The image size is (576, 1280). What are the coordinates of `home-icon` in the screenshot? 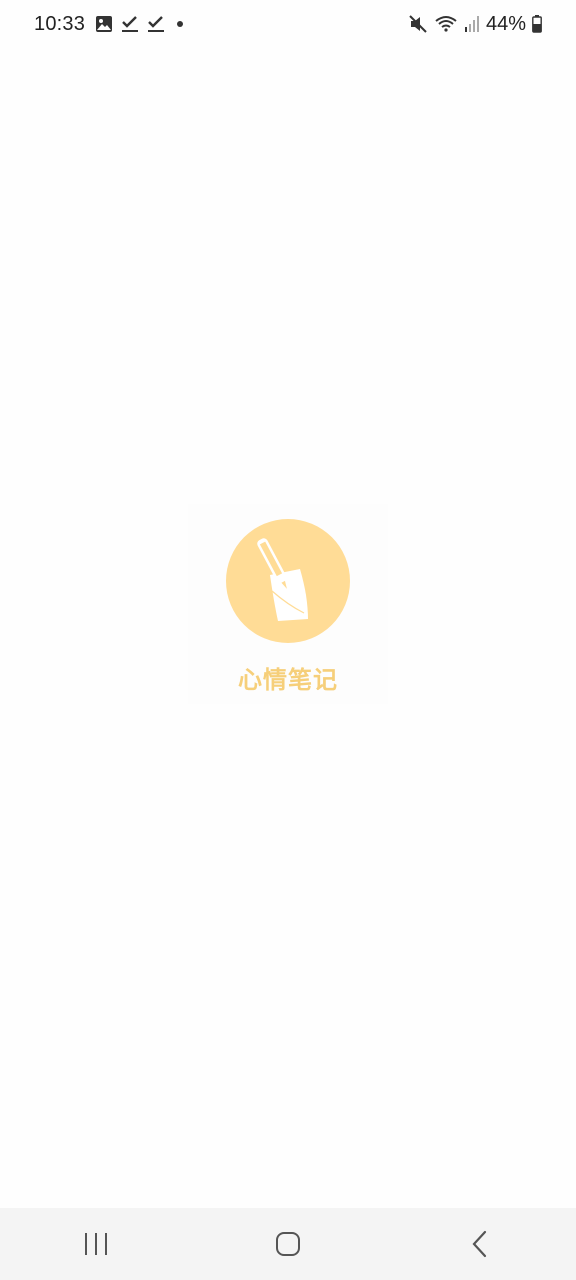 It's located at (288, 1244).